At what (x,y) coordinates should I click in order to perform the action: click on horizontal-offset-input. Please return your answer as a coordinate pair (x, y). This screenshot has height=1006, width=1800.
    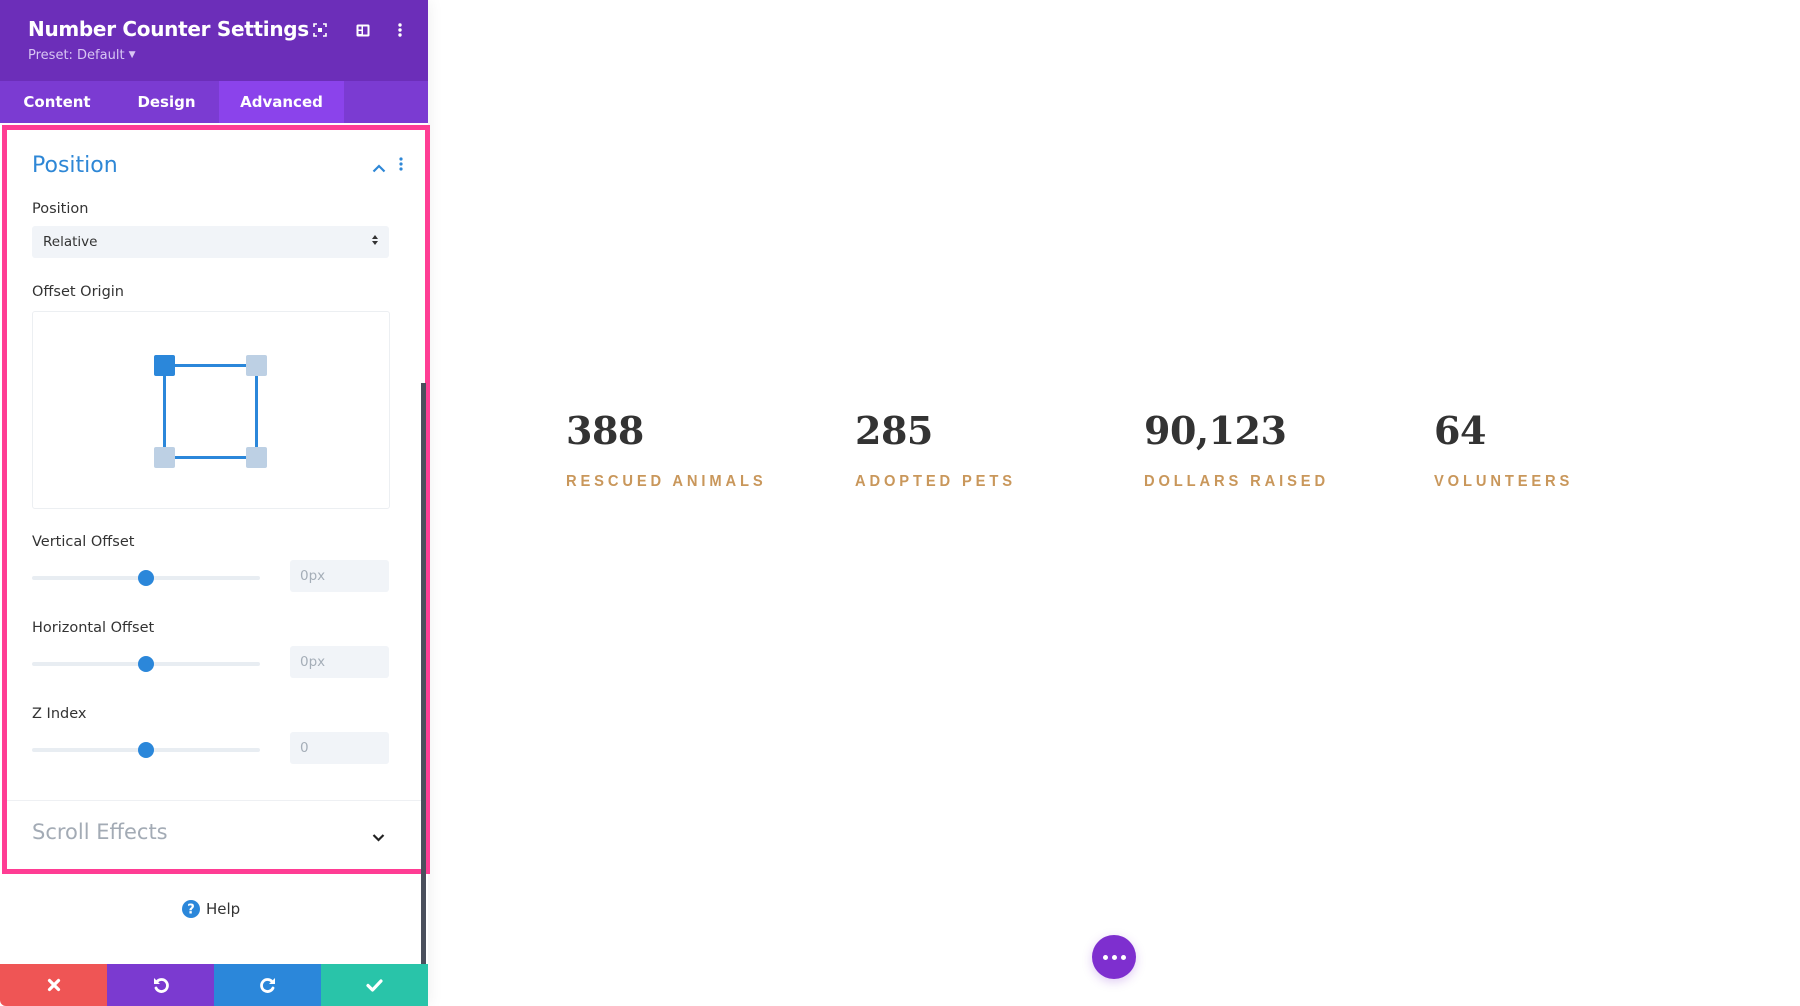
    Looking at the image, I should click on (339, 662).